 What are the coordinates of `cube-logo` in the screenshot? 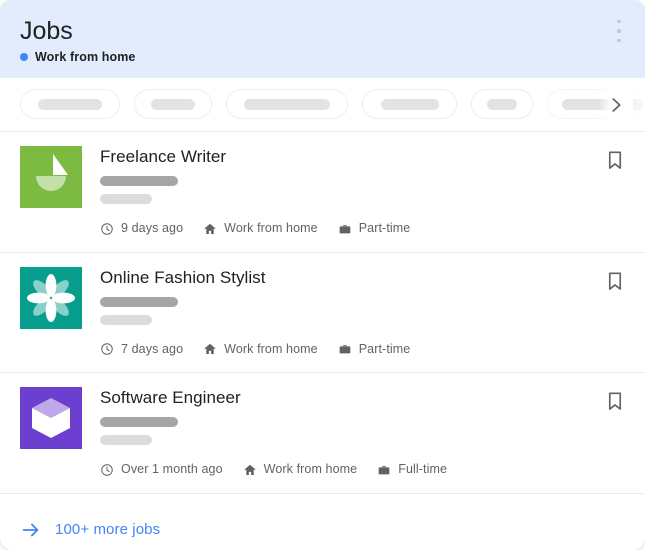 It's located at (51, 418).